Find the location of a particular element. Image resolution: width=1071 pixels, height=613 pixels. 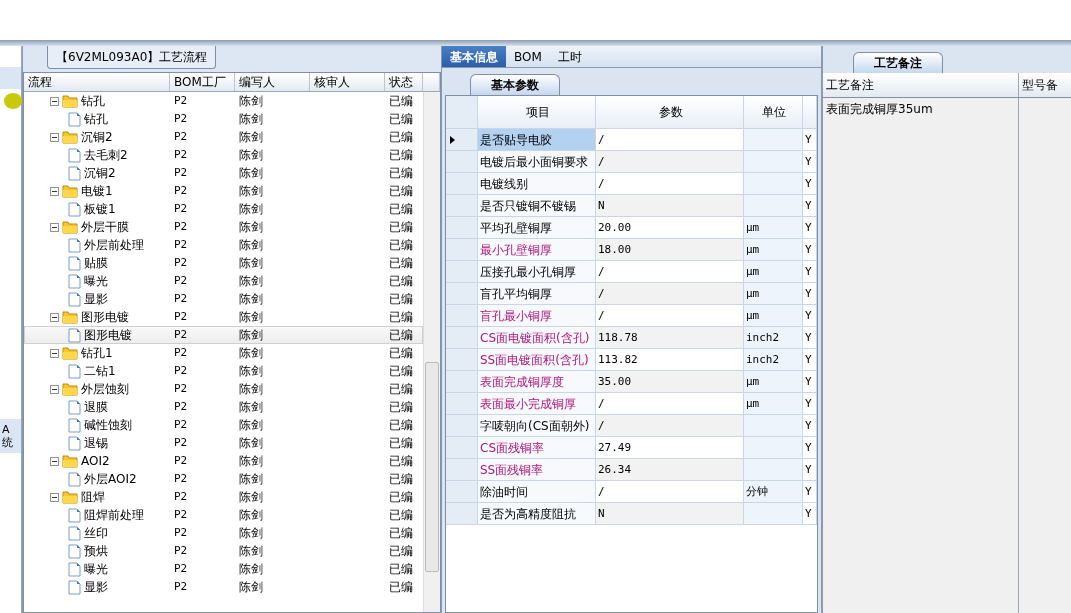

corner-cell is located at coordinates (462, 112).